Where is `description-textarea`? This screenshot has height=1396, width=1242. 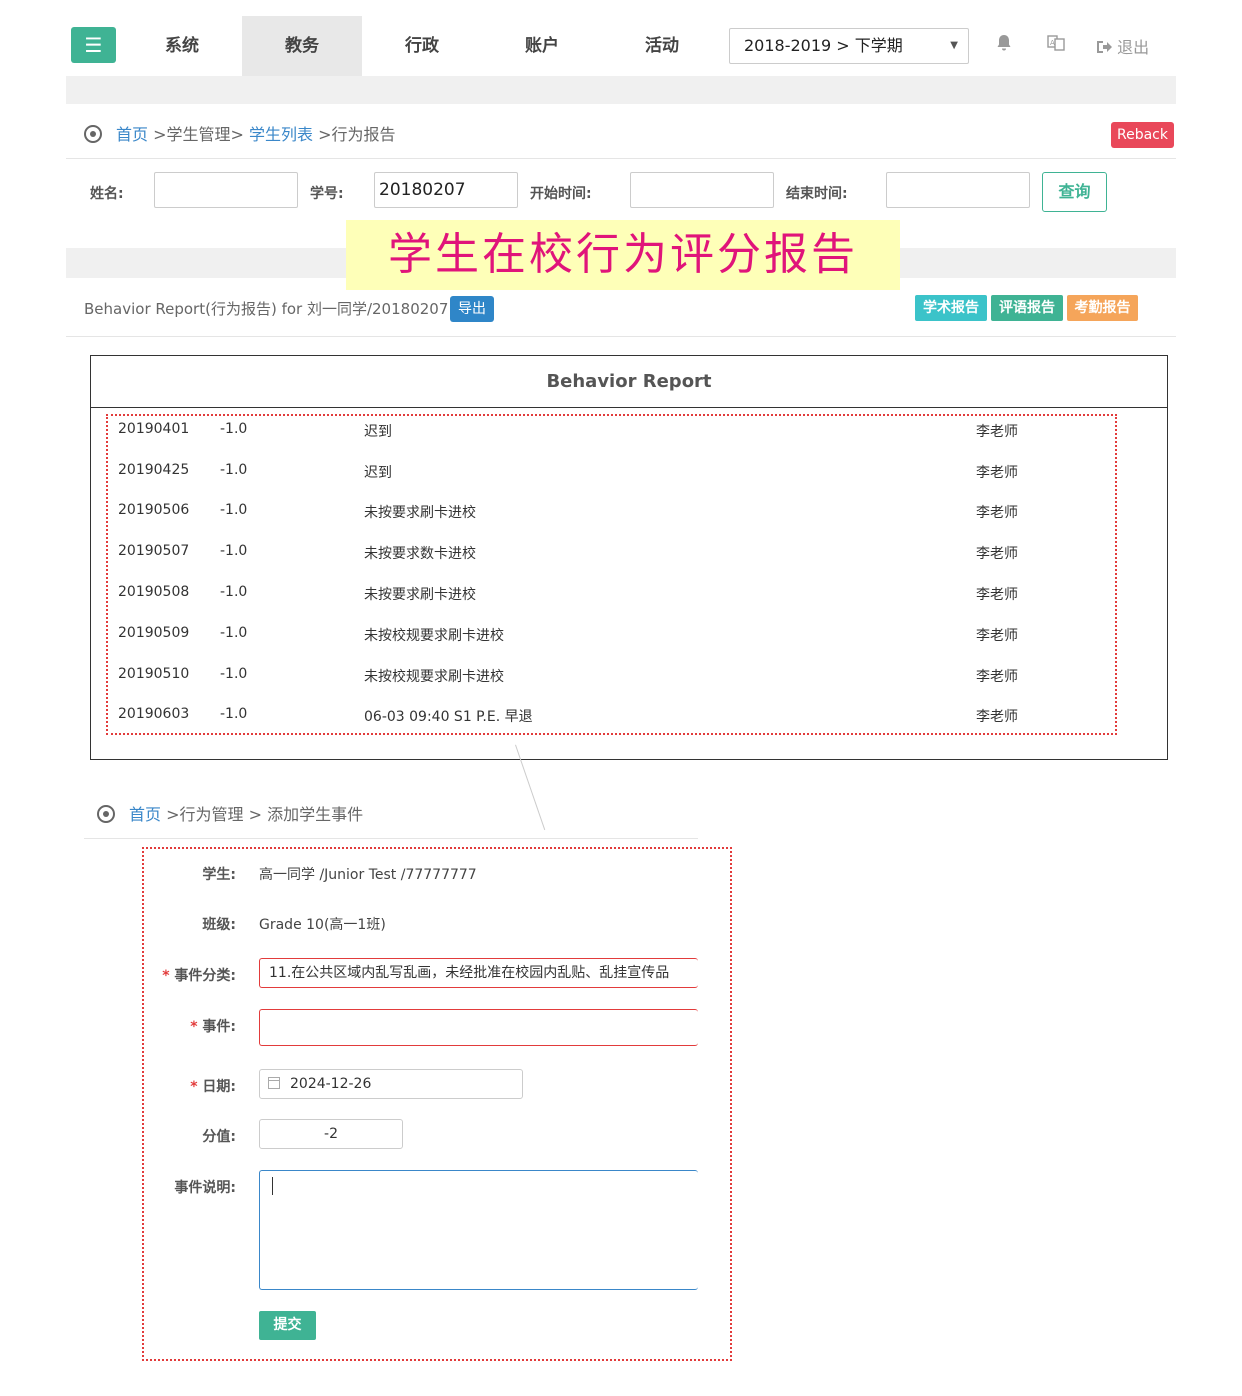
description-textarea is located at coordinates (478, 1230).